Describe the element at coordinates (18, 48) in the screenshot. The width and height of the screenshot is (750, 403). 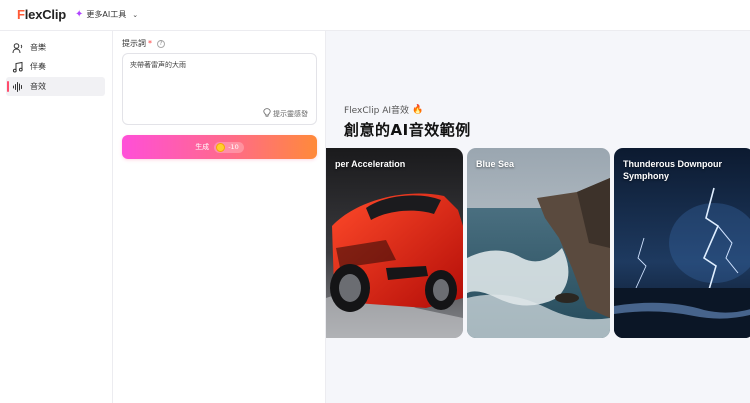
I see `voice-icon` at that location.